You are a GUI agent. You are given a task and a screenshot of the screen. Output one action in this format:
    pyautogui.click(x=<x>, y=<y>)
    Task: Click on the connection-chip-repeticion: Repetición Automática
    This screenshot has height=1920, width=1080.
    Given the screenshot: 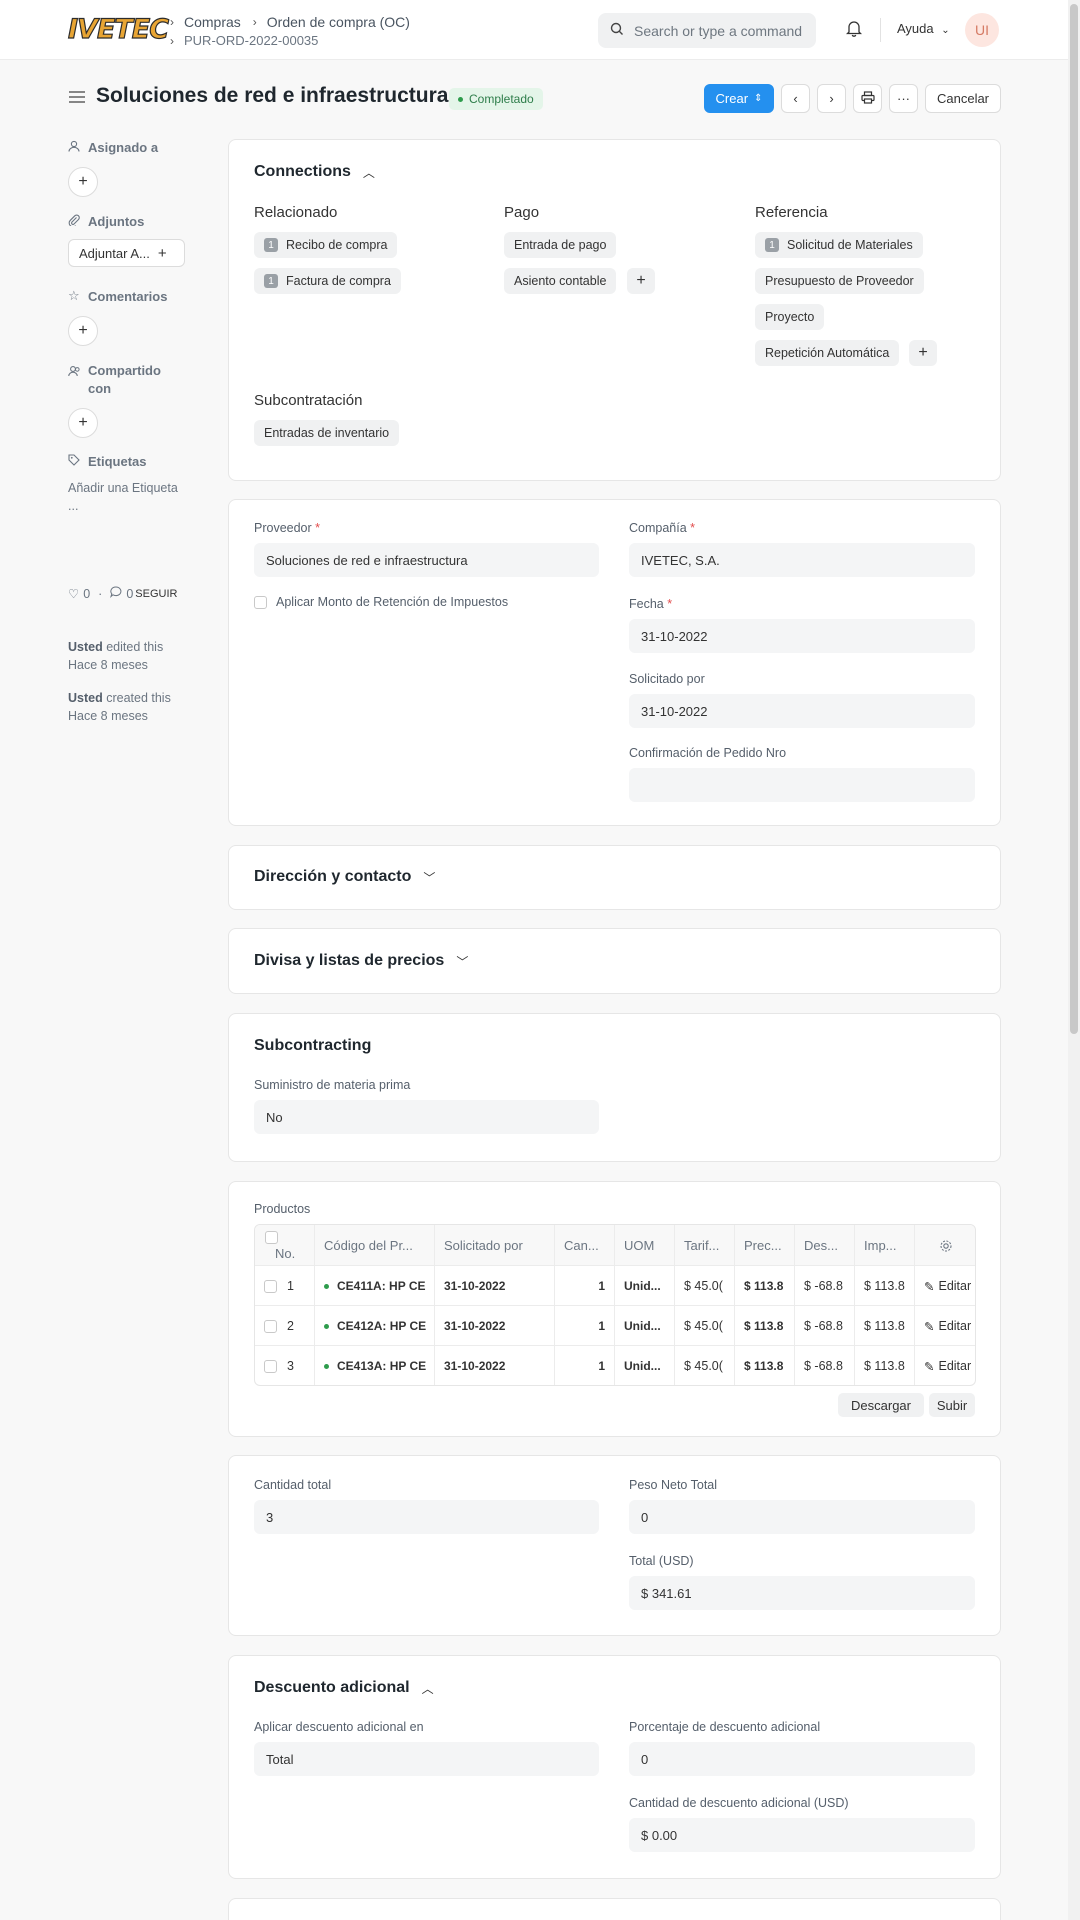 What is the action you would take?
    pyautogui.click(x=827, y=353)
    